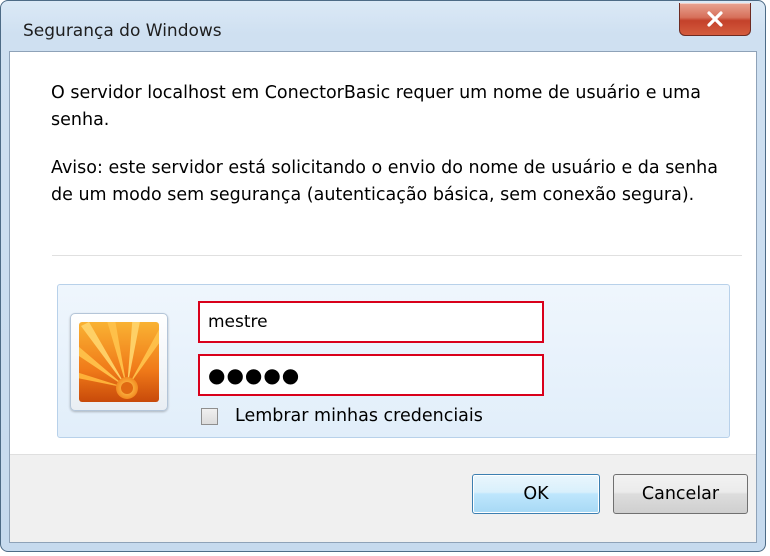  What do you see at coordinates (397, 255) in the screenshot?
I see `divider` at bounding box center [397, 255].